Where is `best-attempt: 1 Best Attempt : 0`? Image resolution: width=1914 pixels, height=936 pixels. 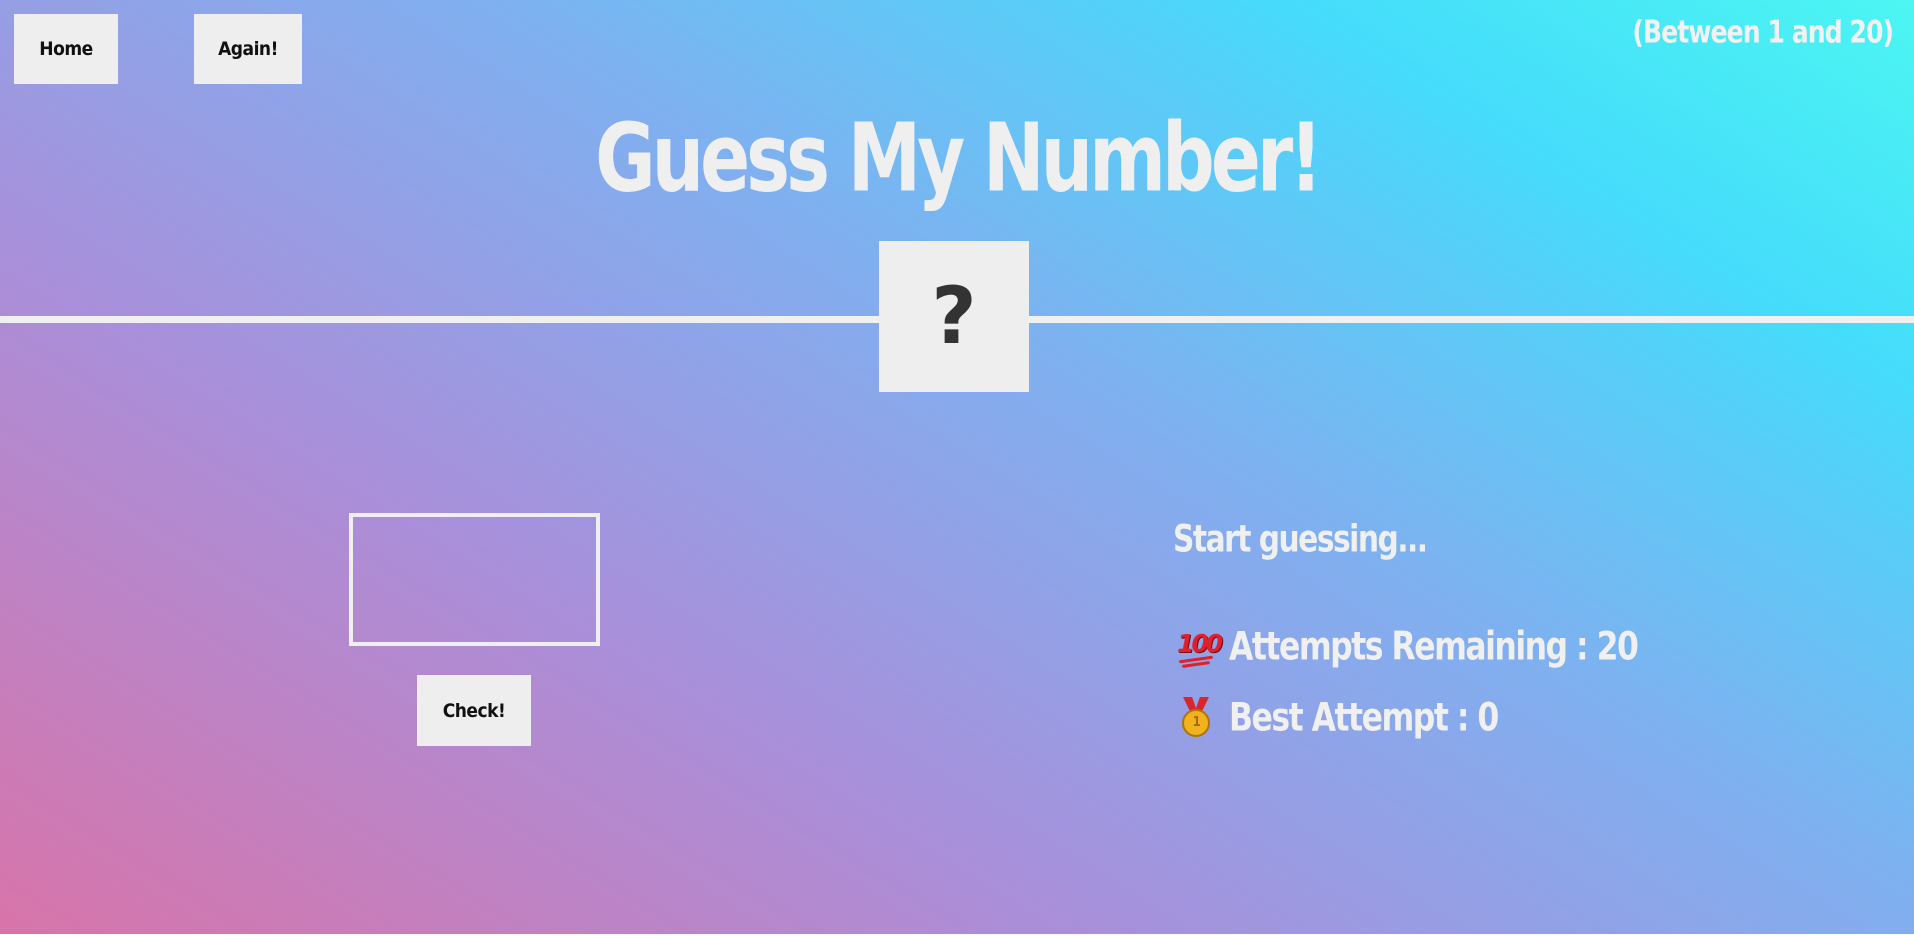
best-attempt: 1 Best Attempt : 0 is located at coordinates (1338, 718).